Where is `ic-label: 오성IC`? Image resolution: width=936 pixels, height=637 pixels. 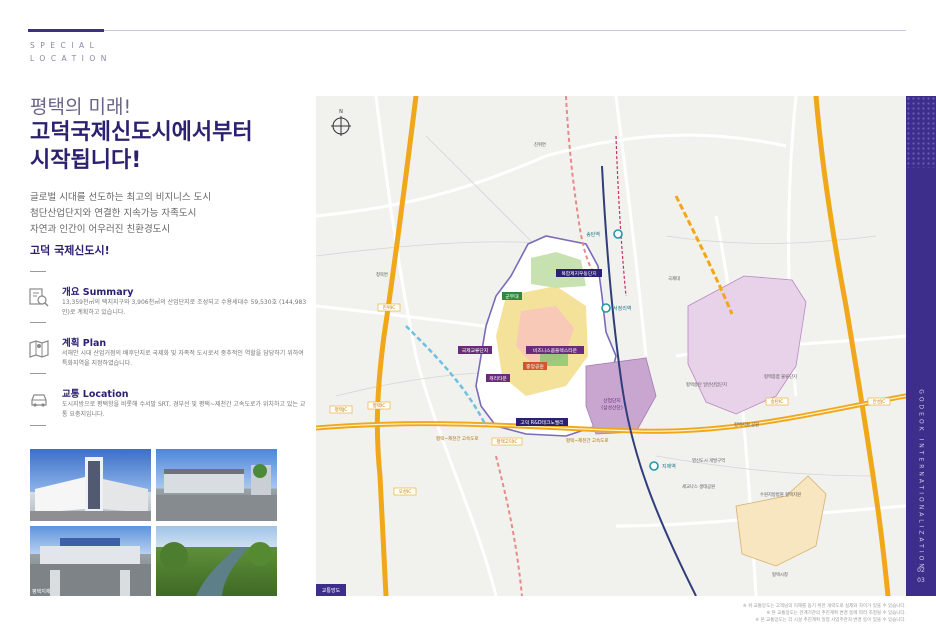
ic-label: 오성IC is located at coordinates (405, 491).